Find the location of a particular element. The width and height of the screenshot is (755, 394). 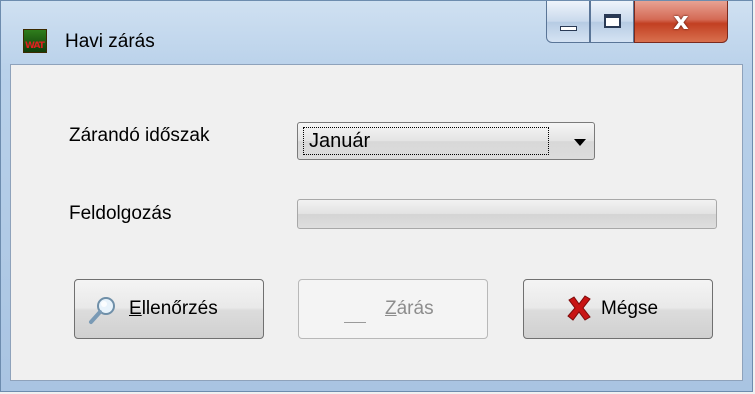

check-button-label: Ellenőrzés is located at coordinates (173, 308).